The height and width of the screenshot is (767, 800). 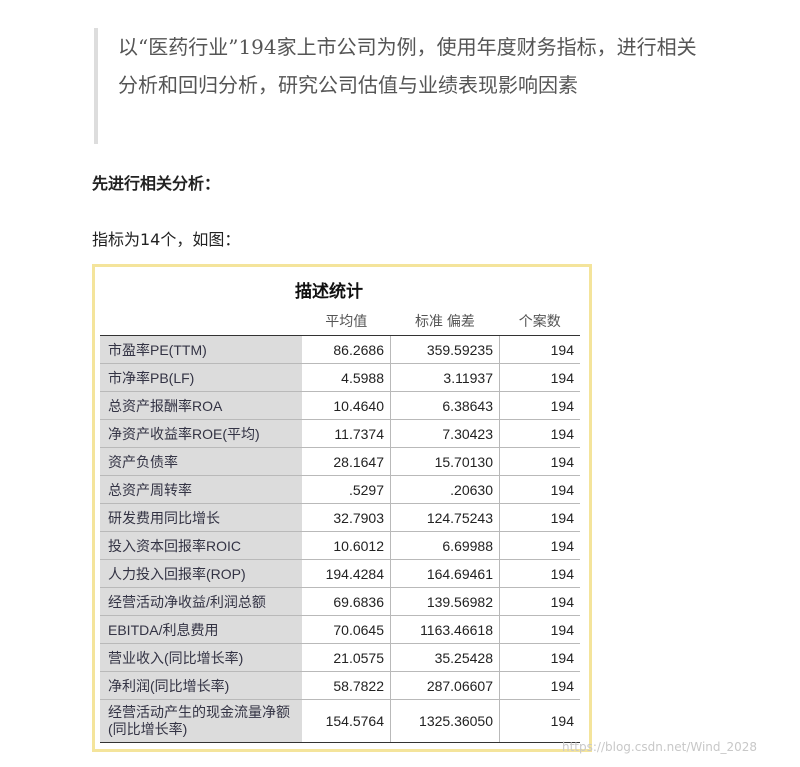 I want to click on row-label: 资产负债率, so click(x=201, y=461).